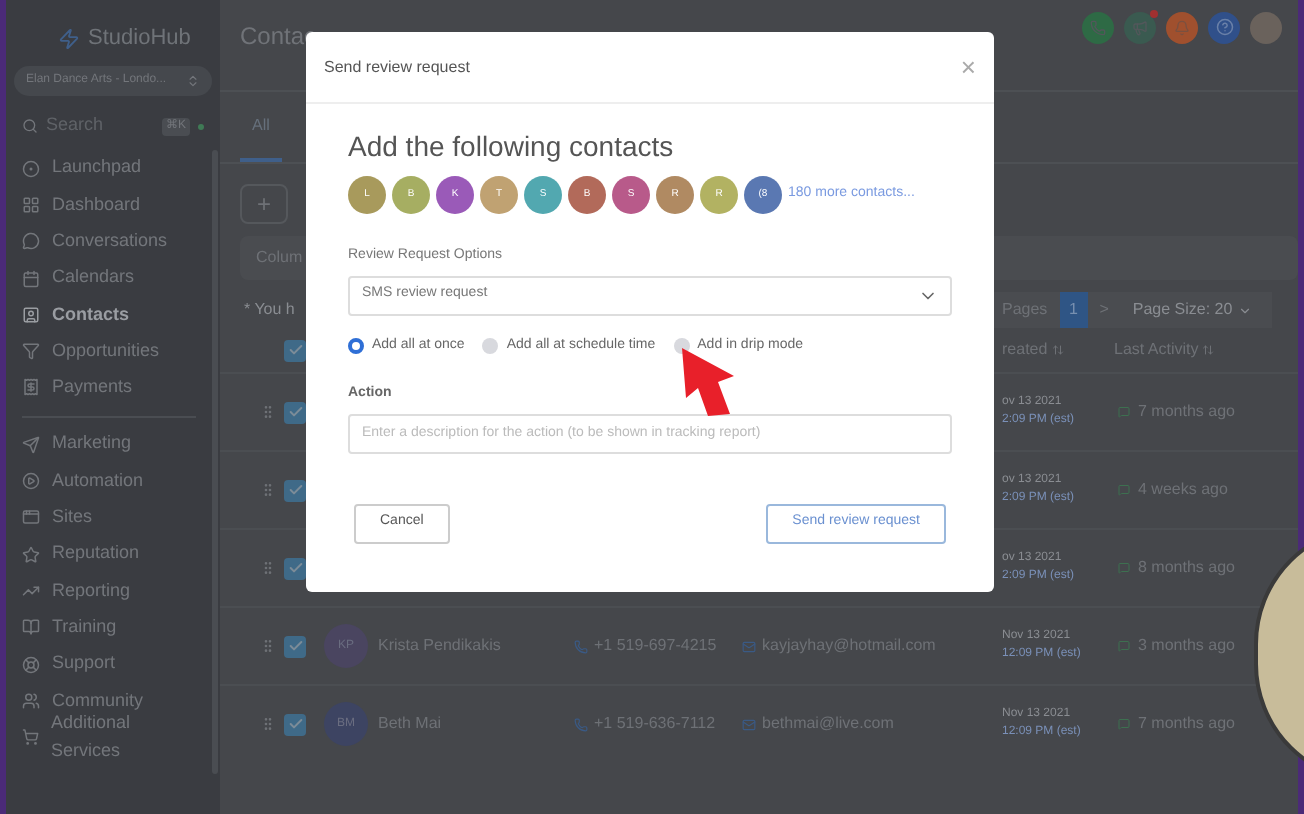  I want to click on dialog-heading: Add the following contacts, so click(512, 147).